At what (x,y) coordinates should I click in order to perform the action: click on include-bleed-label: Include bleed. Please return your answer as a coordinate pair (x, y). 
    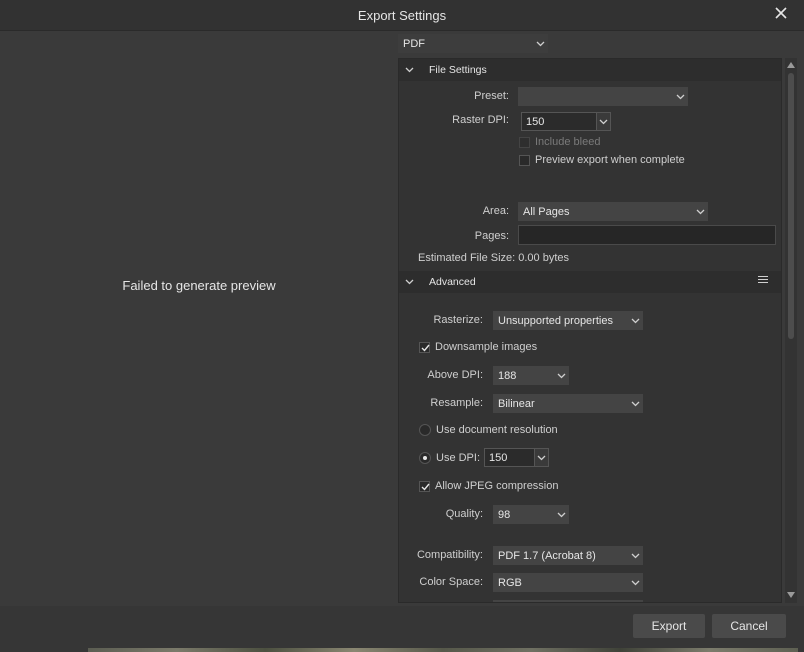
    Looking at the image, I should click on (568, 142).